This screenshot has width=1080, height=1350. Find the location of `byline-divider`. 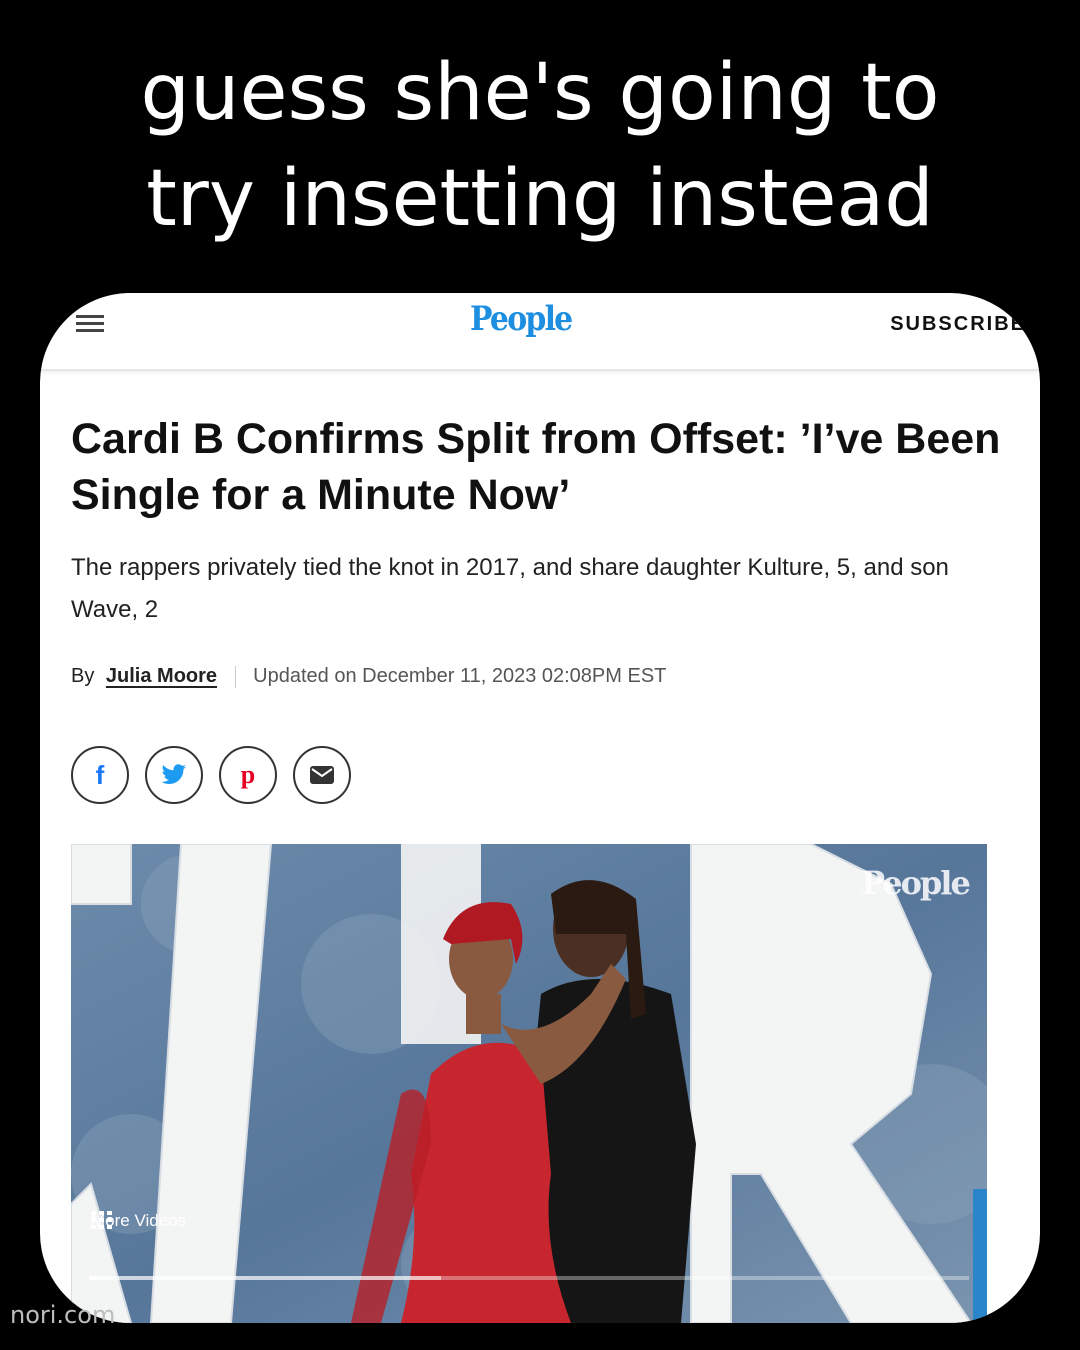

byline-divider is located at coordinates (235, 676).